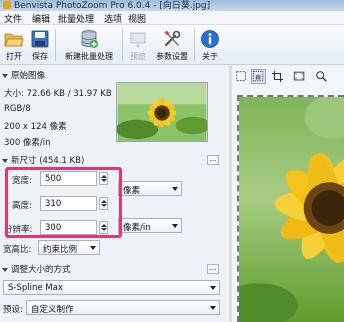  Describe the element at coordinates (162, 112) in the screenshot. I see `original-thumbnail` at that location.